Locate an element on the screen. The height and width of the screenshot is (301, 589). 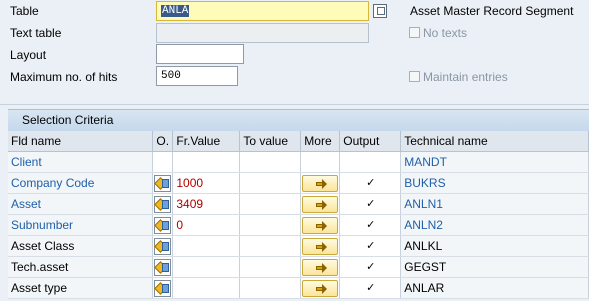
technical-name: GEGST is located at coordinates (494, 267).